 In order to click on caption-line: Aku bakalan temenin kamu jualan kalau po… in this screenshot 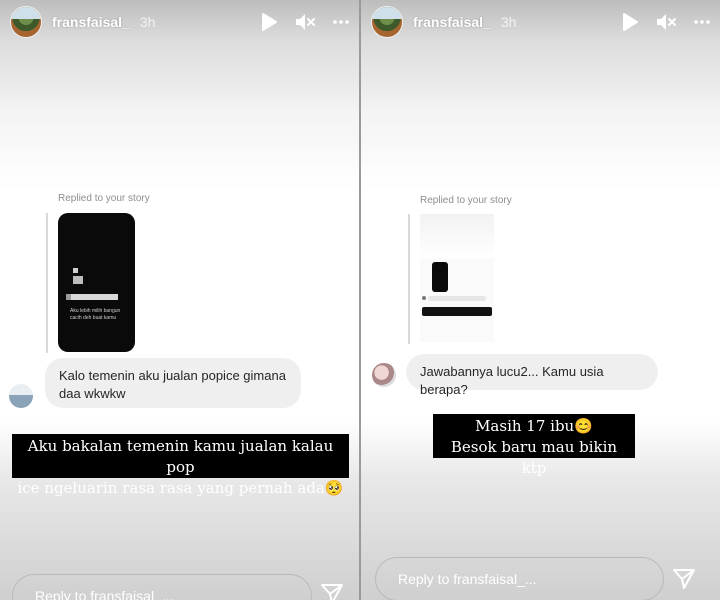, I will do `click(180, 456)`.